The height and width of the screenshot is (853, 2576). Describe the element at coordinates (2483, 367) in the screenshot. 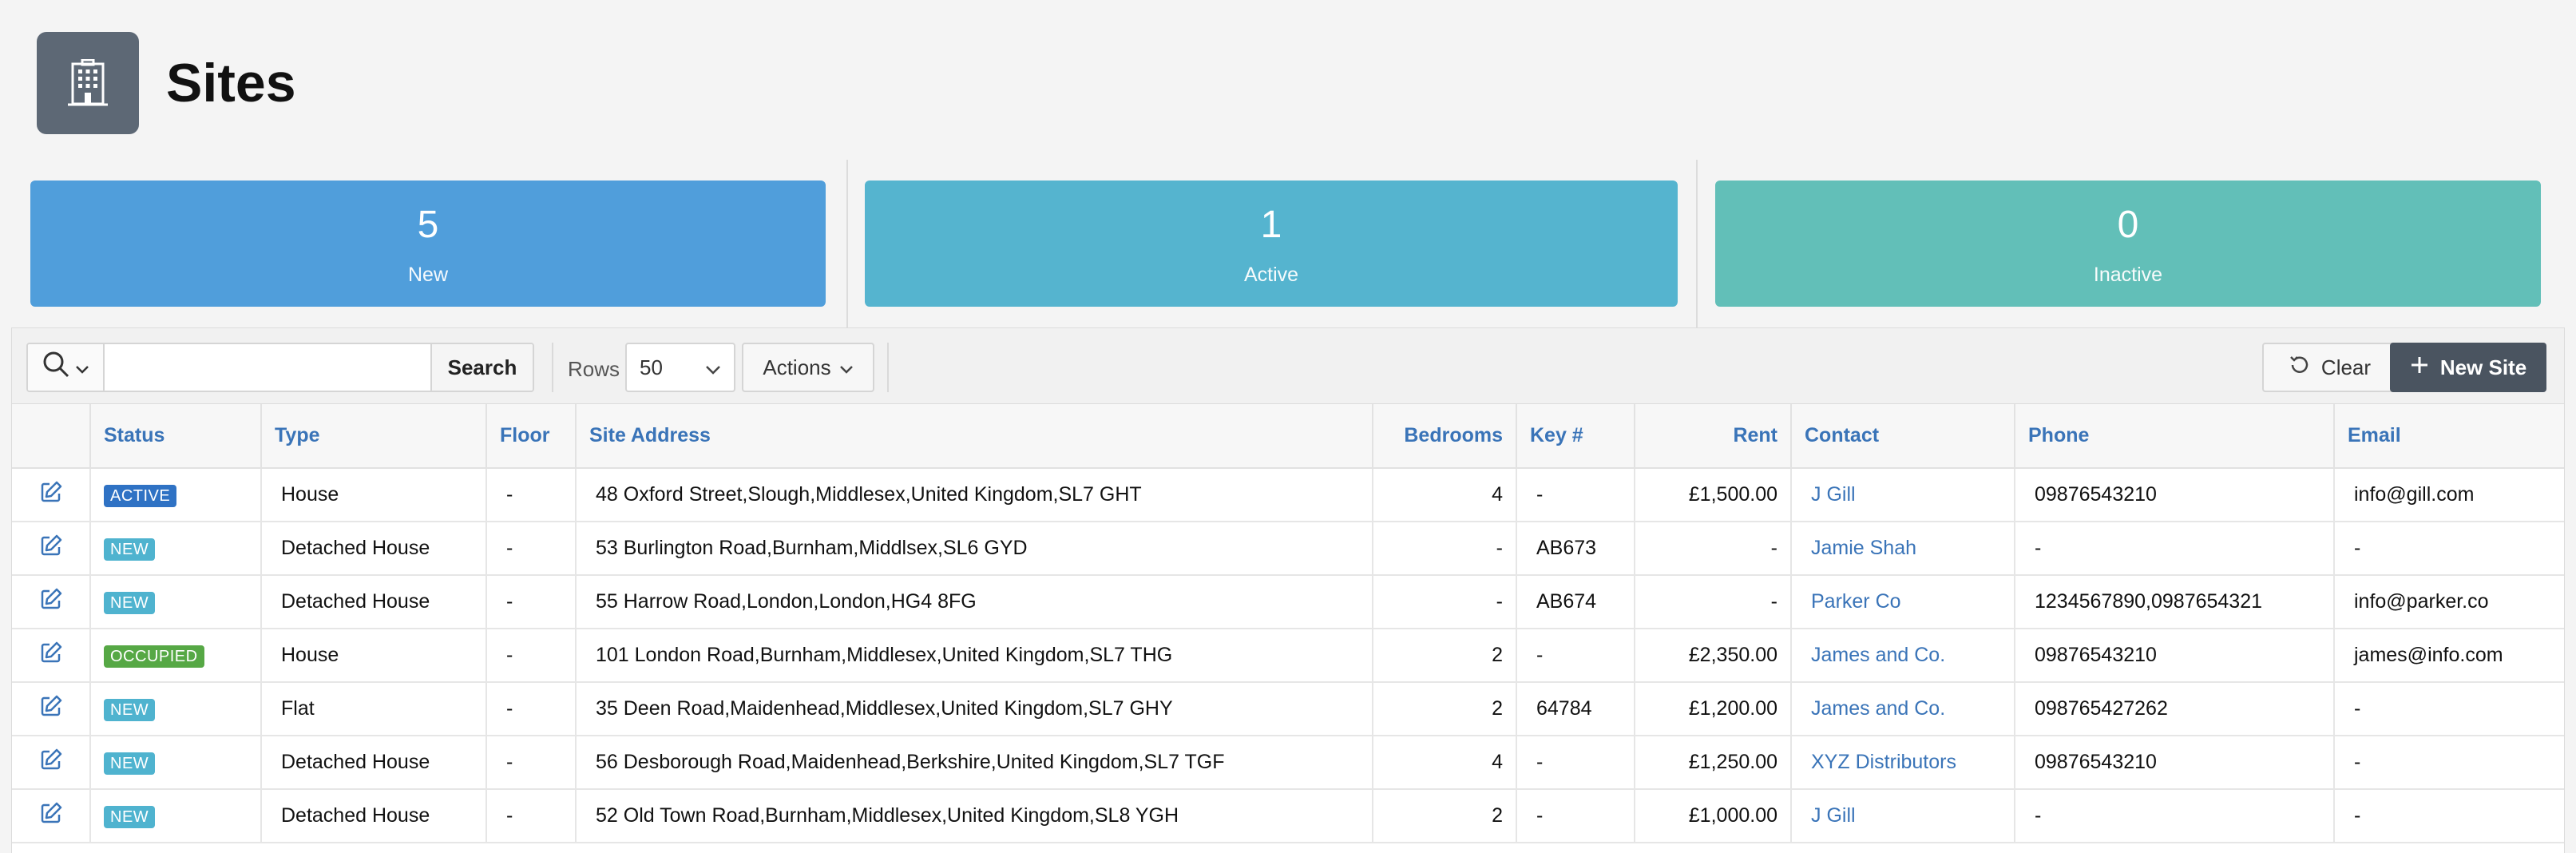

I see `new-site-label: New Site` at that location.